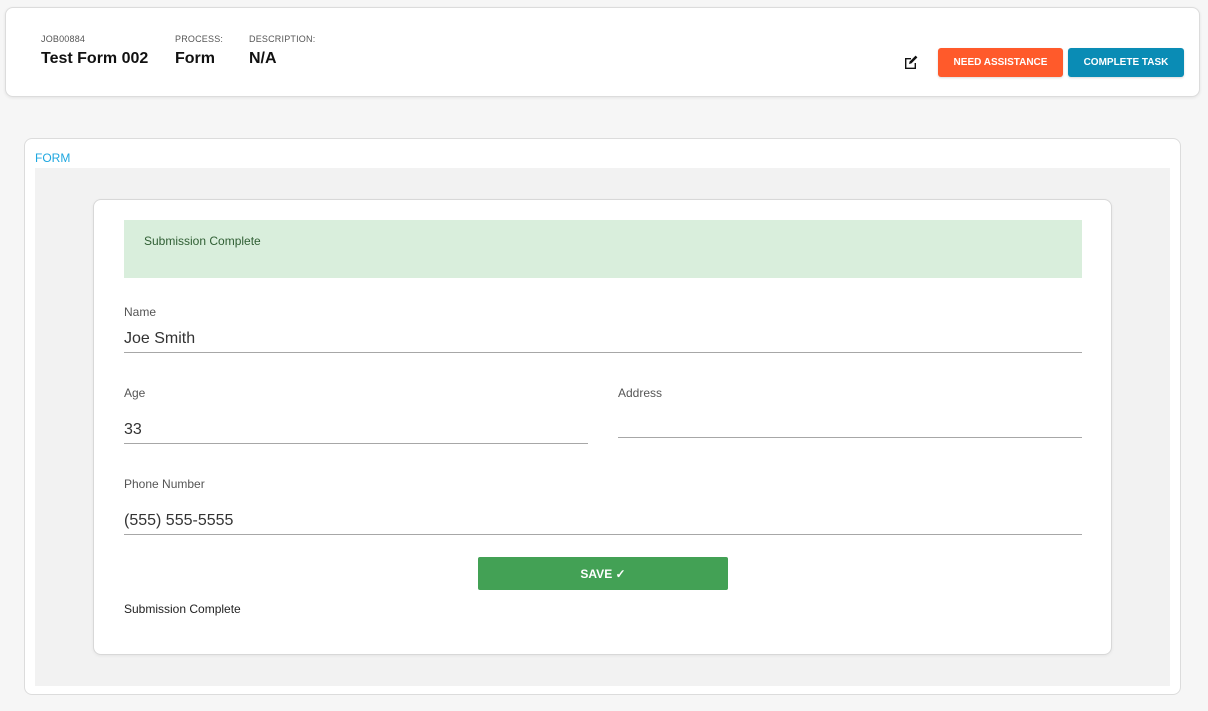  I want to click on description-value: N/A, so click(263, 58).